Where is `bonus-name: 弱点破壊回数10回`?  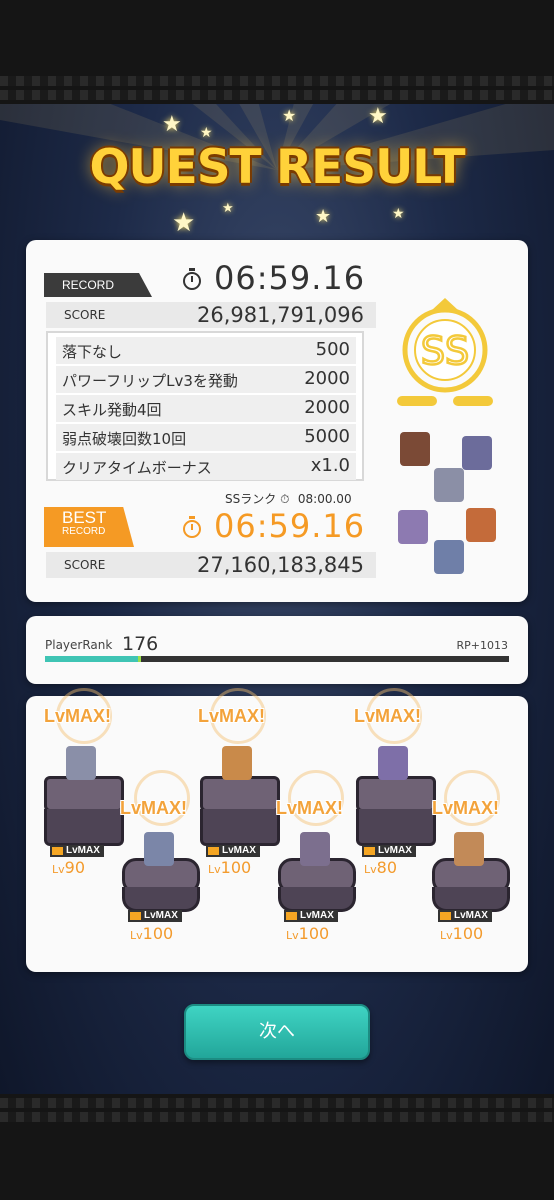
bonus-name: 弱点破壊回数10回 is located at coordinates (124, 439).